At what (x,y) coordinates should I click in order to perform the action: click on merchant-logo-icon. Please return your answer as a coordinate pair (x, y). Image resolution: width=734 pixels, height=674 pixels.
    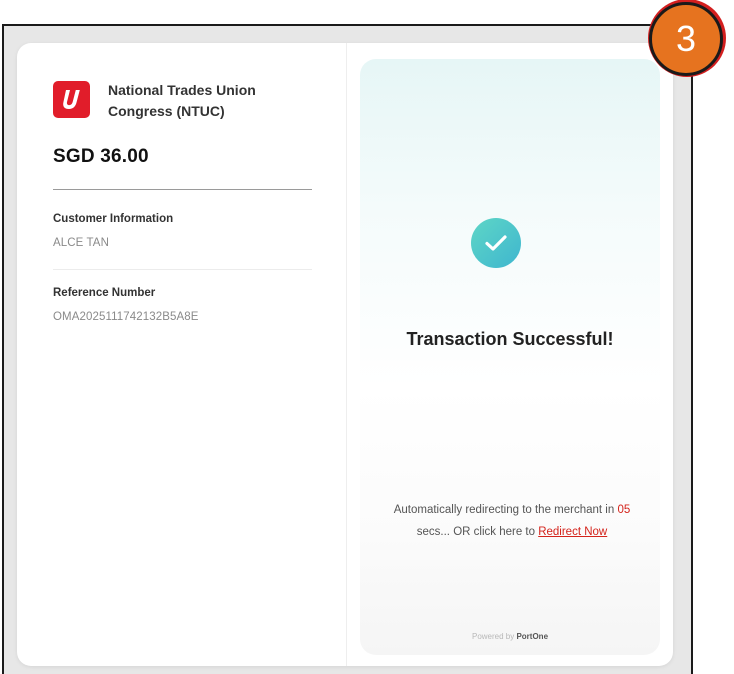
    Looking at the image, I should click on (71, 99).